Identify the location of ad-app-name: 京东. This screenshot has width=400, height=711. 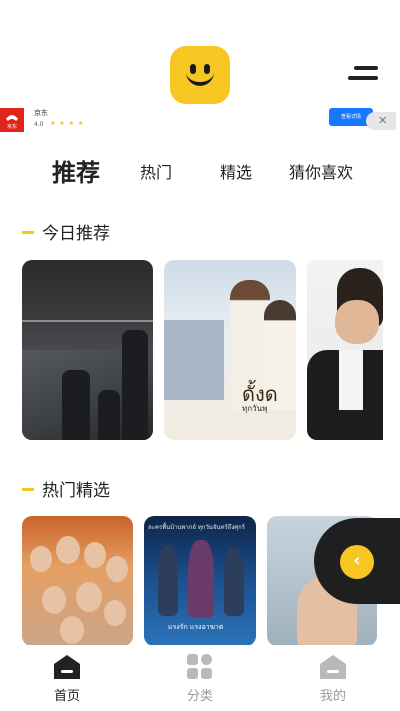
(41, 113).